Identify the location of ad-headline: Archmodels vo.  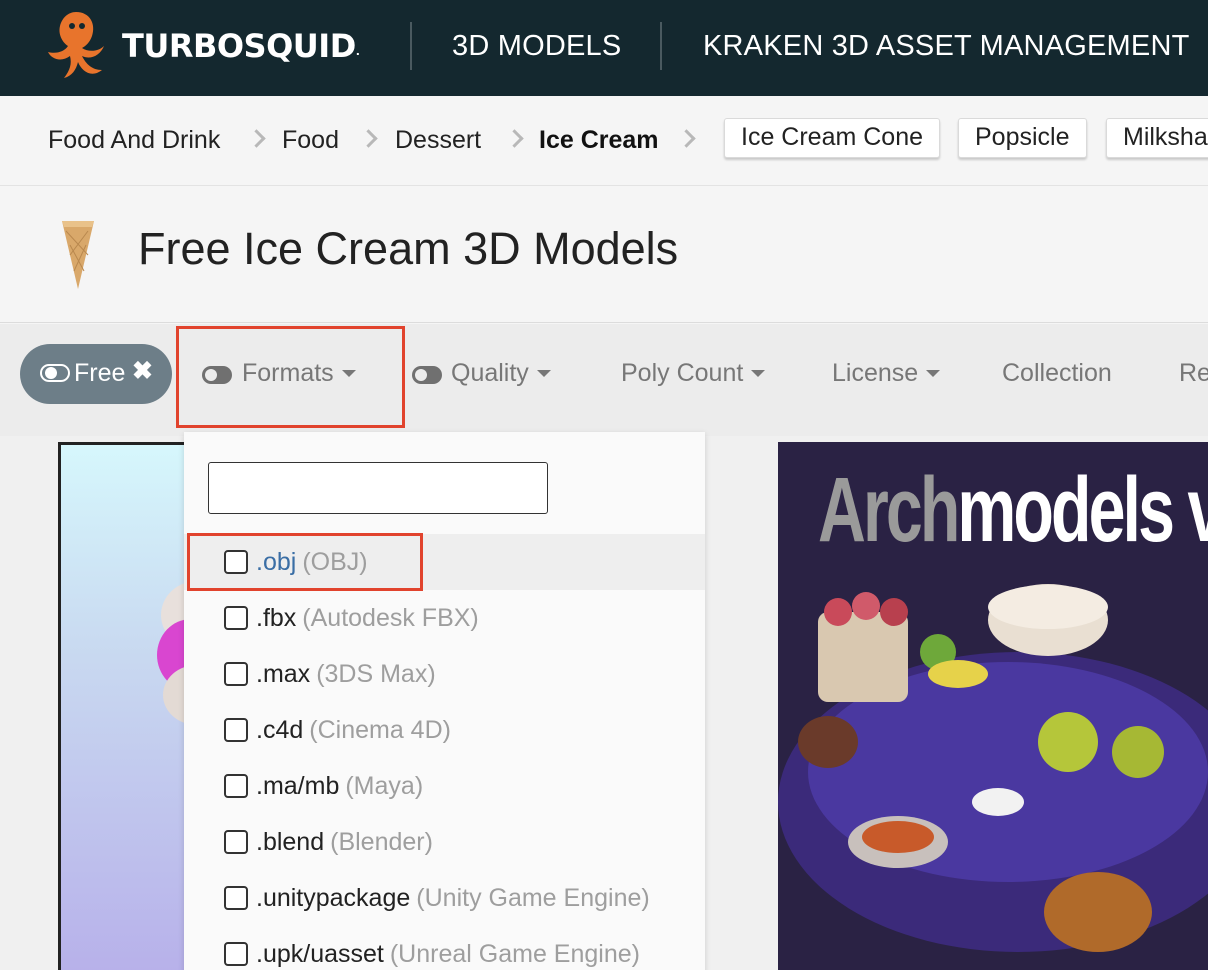
(1013, 510).